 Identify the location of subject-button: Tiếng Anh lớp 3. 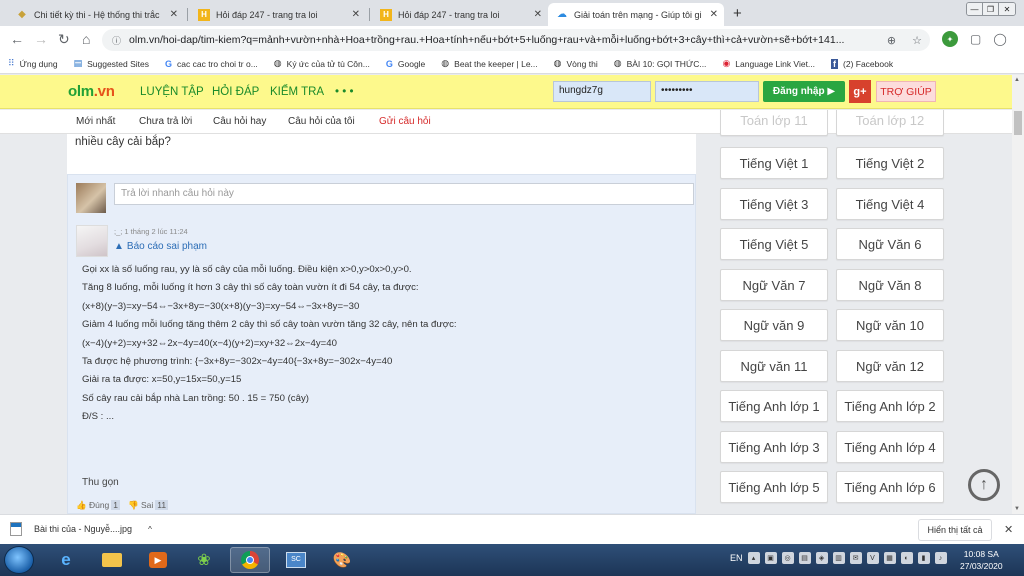
(774, 447).